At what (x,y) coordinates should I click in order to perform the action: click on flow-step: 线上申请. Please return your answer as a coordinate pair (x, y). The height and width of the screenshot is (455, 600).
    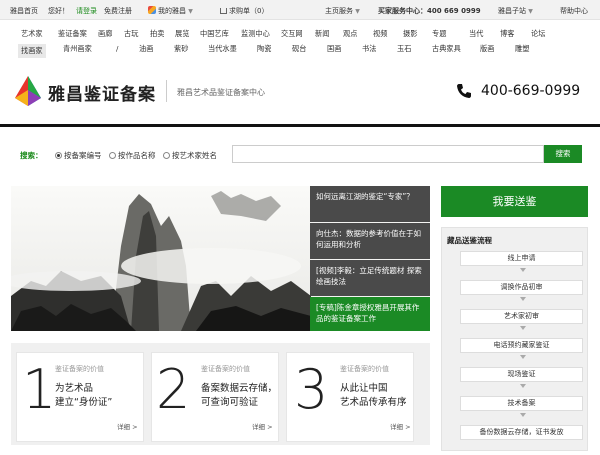
    Looking at the image, I should click on (521, 258).